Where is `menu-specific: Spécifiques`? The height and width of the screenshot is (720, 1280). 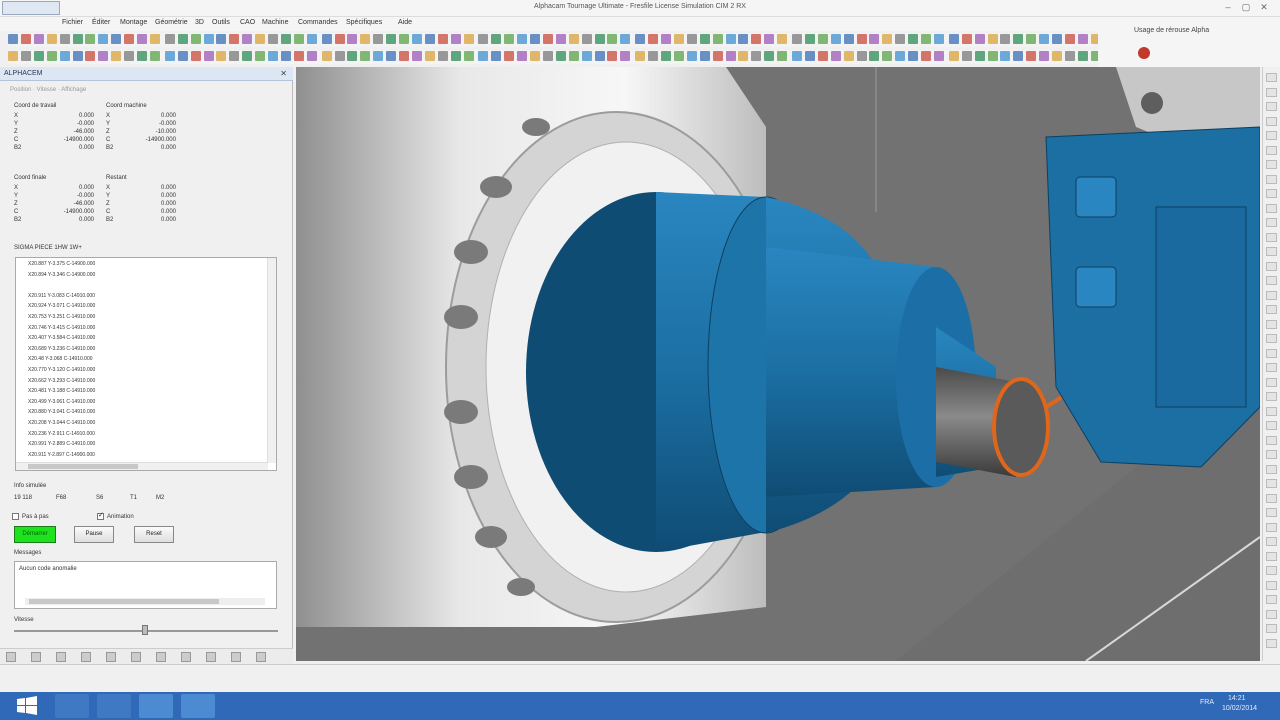
menu-specific: Spécifiques is located at coordinates (364, 22).